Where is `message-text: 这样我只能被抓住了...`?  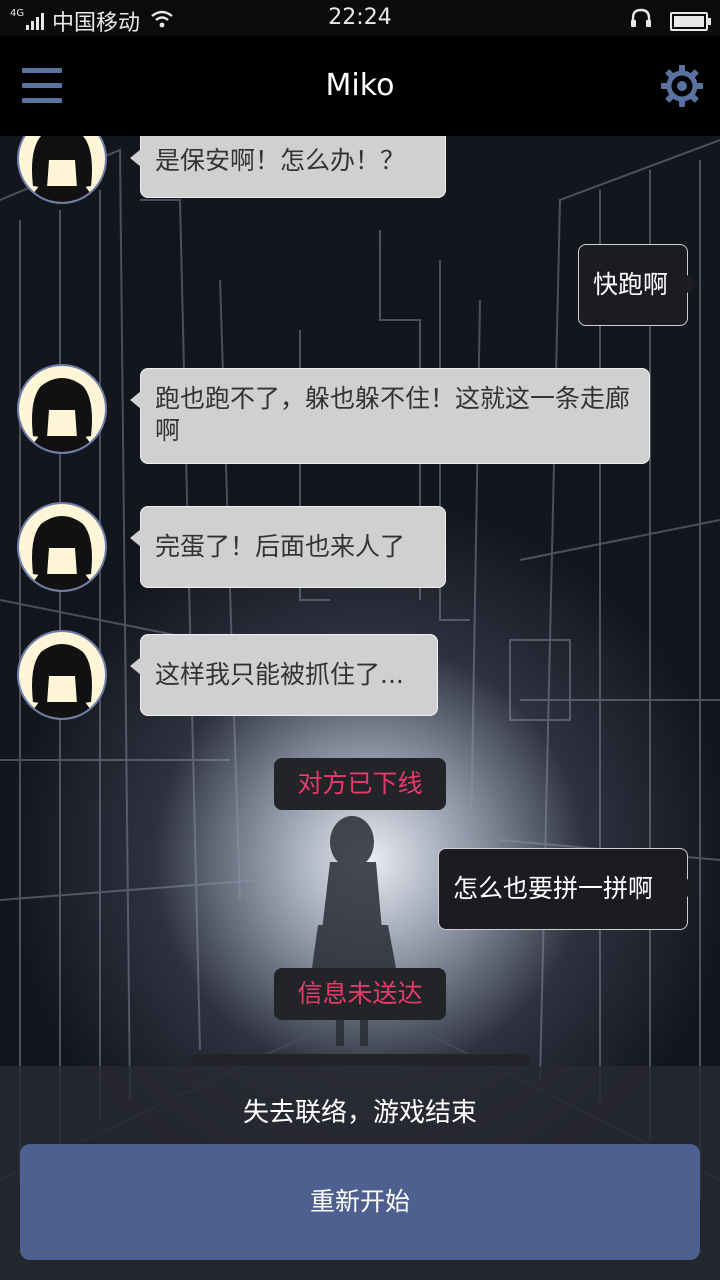 message-text: 这样我只能被抓住了... is located at coordinates (279, 674).